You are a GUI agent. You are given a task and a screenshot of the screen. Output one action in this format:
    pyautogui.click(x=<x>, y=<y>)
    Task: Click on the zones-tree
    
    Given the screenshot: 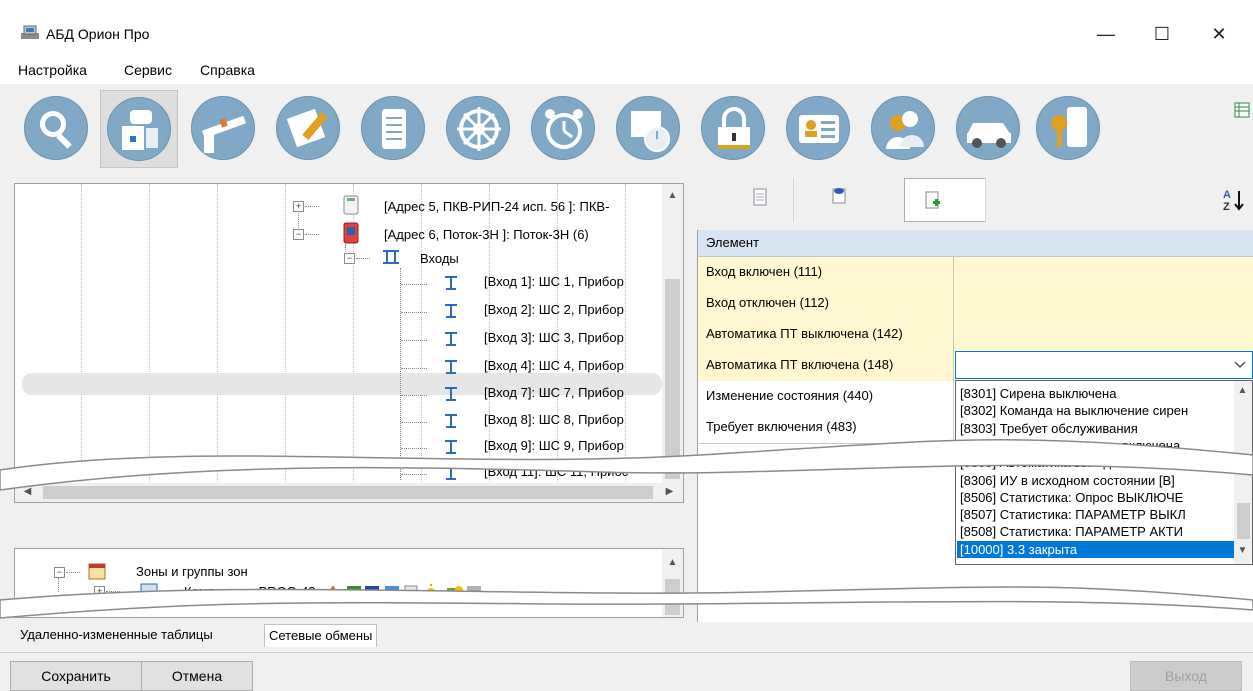 What is the action you would take?
    pyautogui.click(x=349, y=583)
    